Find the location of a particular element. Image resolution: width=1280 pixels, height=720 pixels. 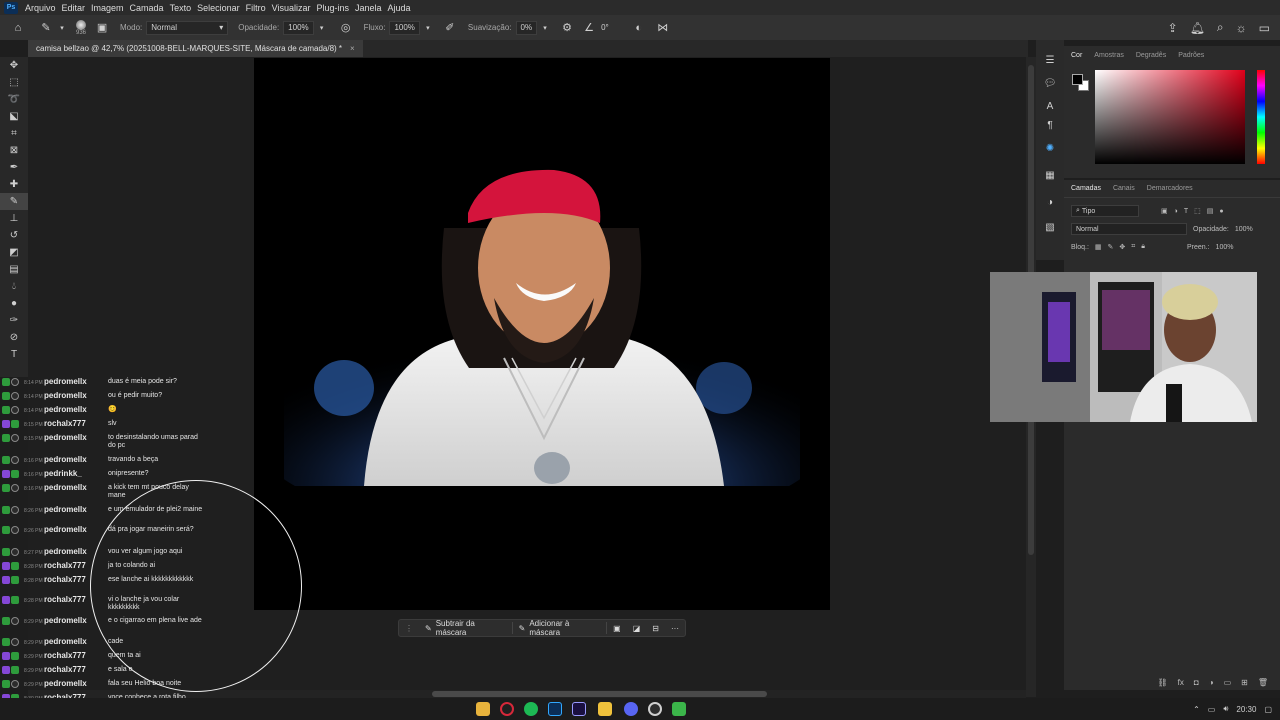

frame-tool-icon: ⊠ is located at coordinates (14, 150).